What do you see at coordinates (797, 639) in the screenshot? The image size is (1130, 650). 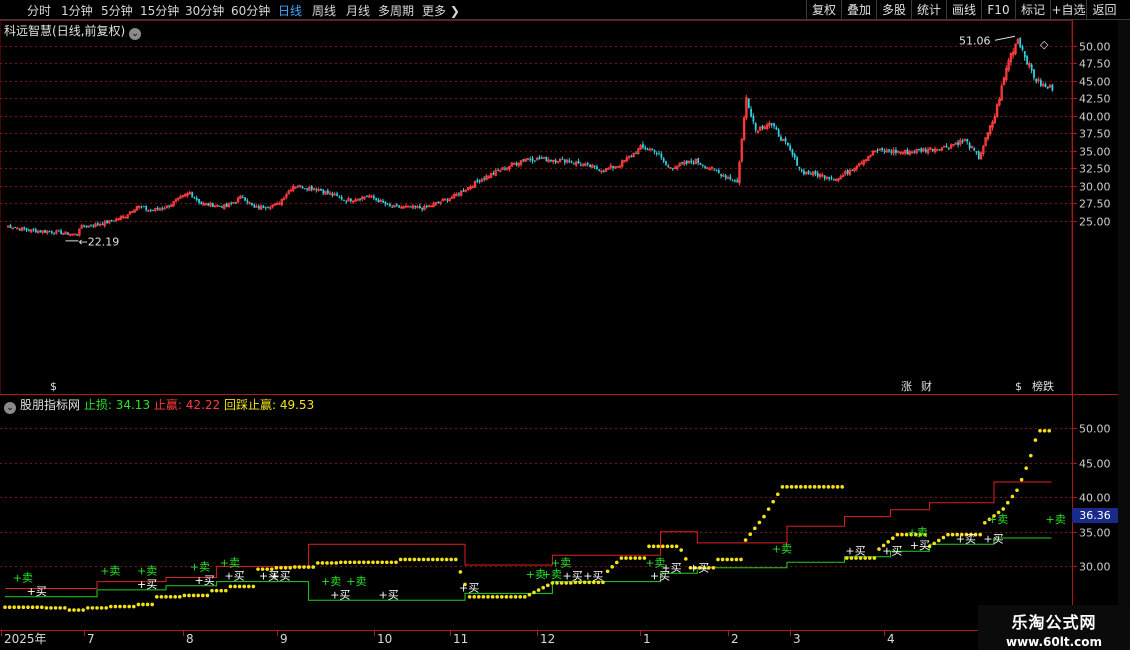 I see `month-label: 3` at bounding box center [797, 639].